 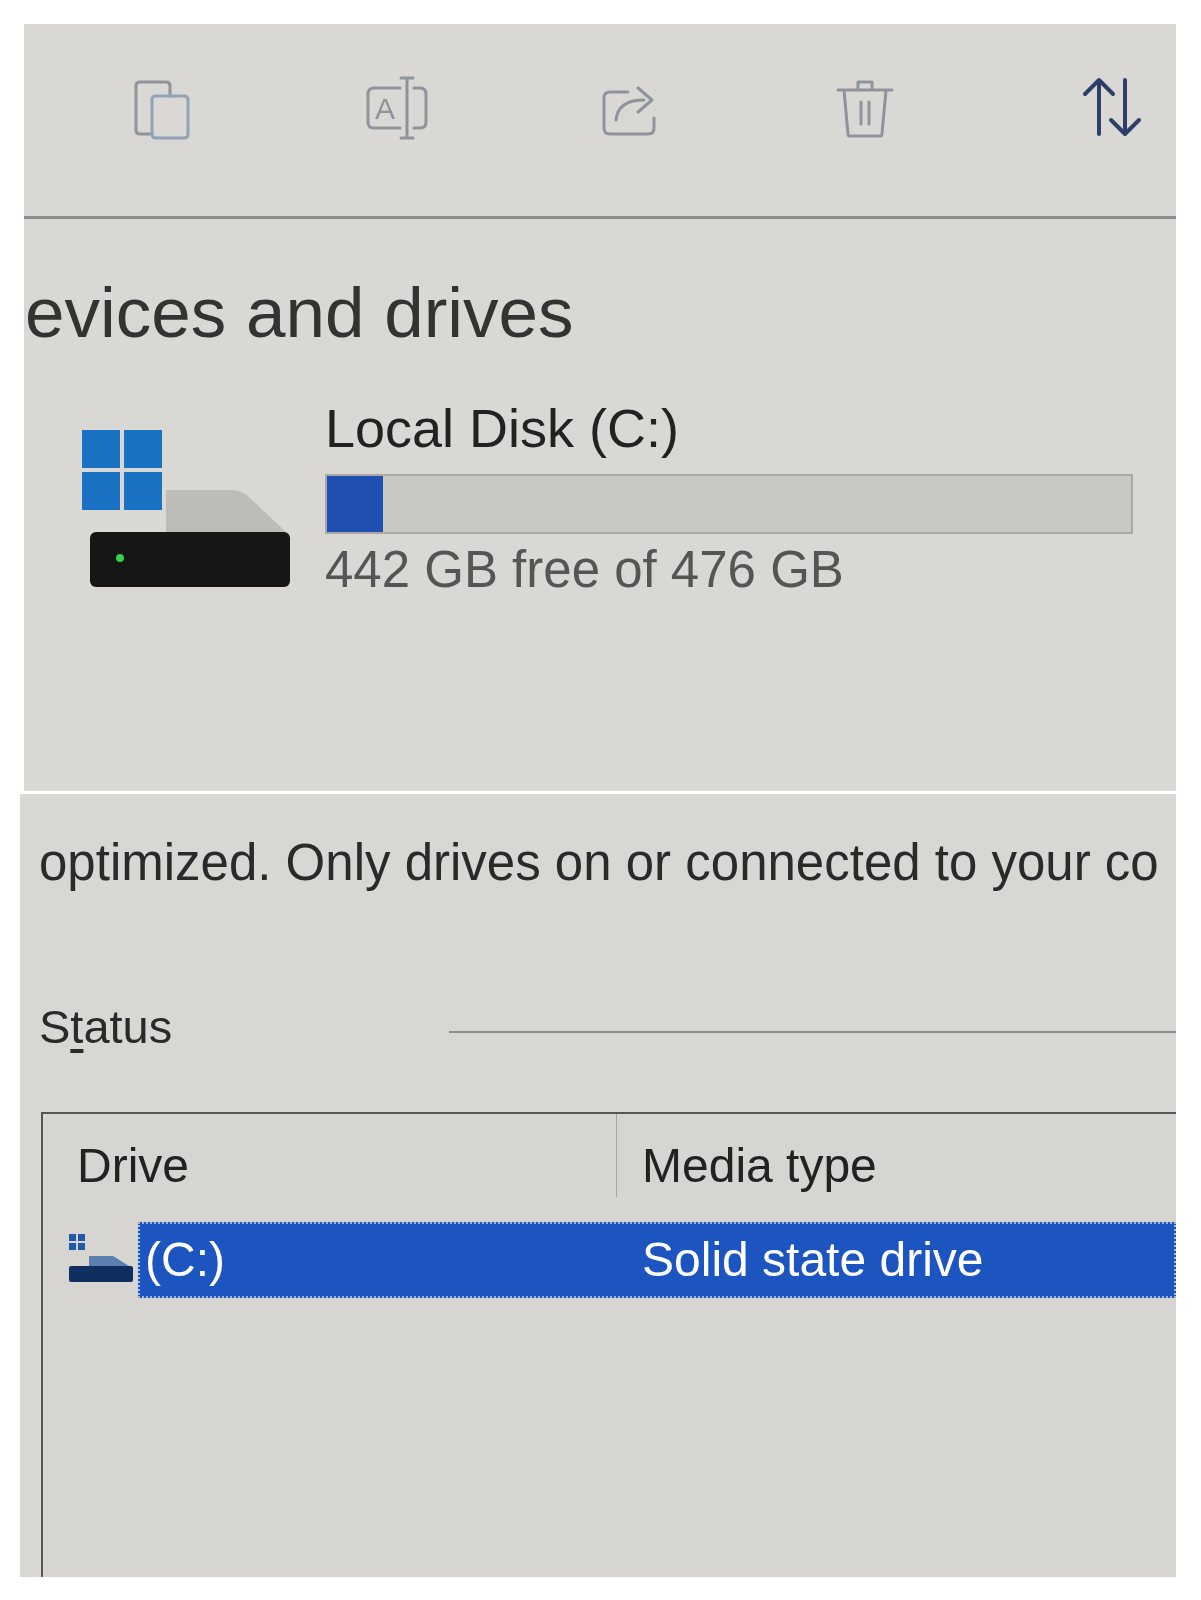 I want to click on list-row: (C:) Solid state drive, so click(x=657, y=1260).